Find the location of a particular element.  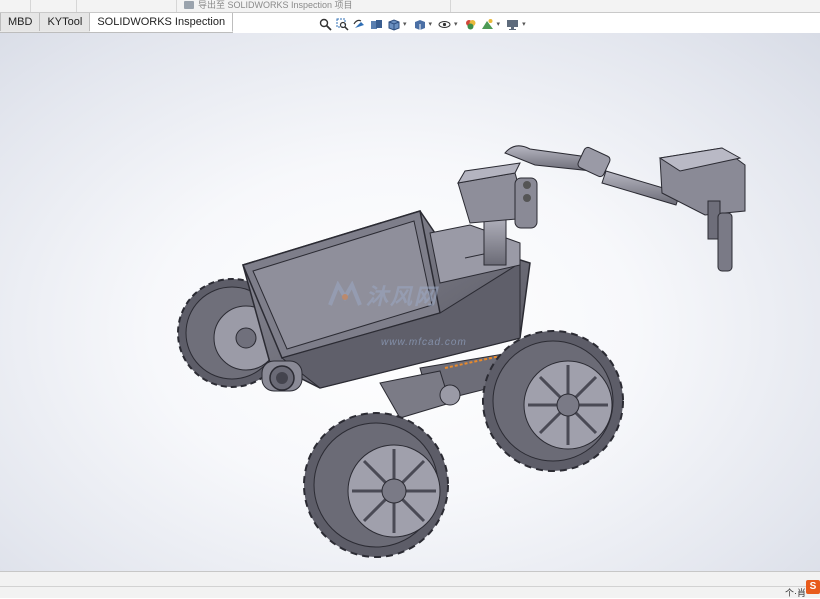

export-command-label: 导出至 SOLIDWORKS Inspection 项目 is located at coordinates (275, 5).